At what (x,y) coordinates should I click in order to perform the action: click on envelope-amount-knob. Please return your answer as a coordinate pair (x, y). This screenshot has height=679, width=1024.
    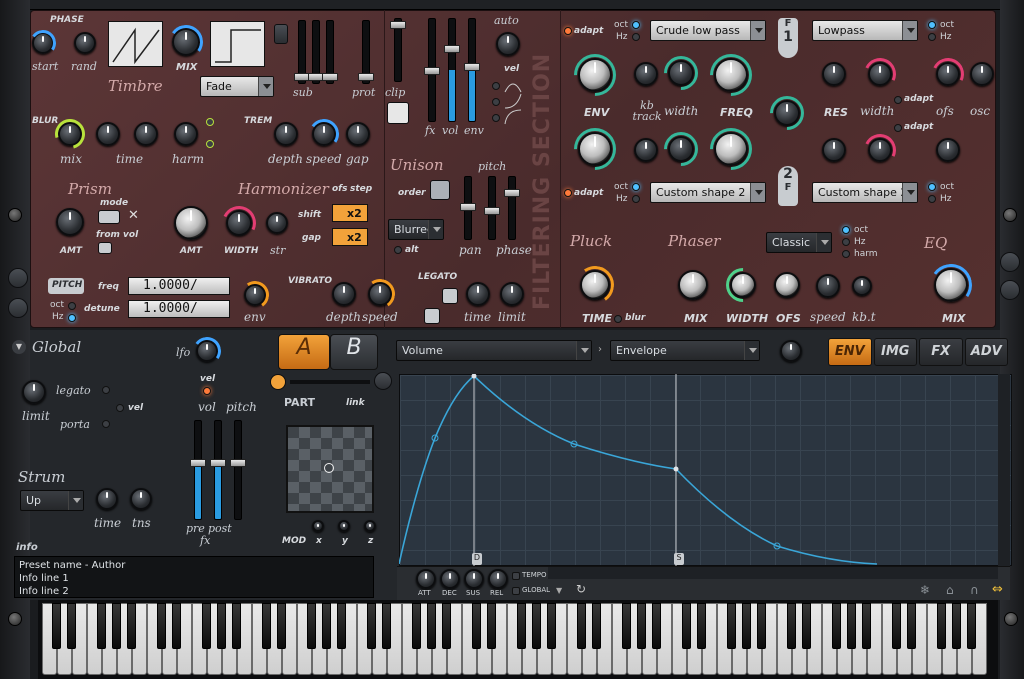
    Looking at the image, I should click on (791, 351).